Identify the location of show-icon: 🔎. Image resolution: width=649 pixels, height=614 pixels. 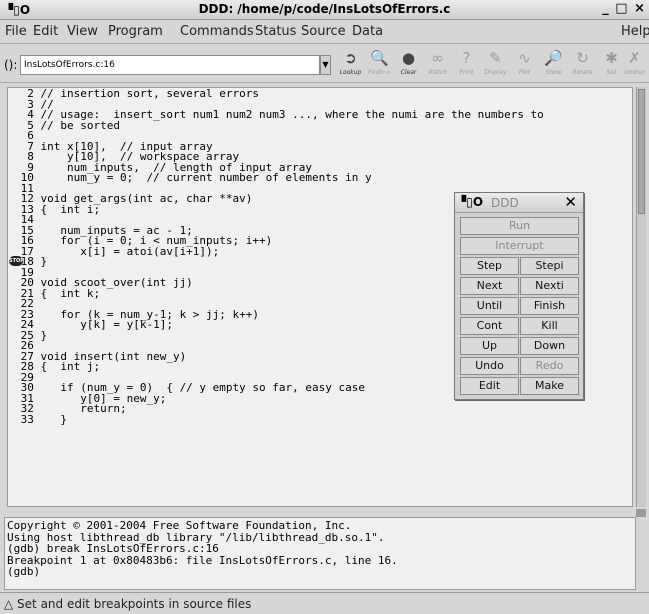
(553, 58).